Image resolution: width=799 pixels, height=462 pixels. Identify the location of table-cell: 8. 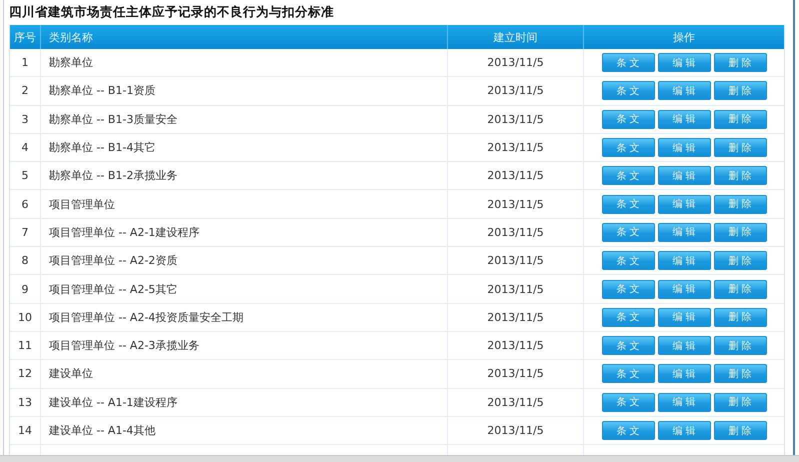
(25, 260).